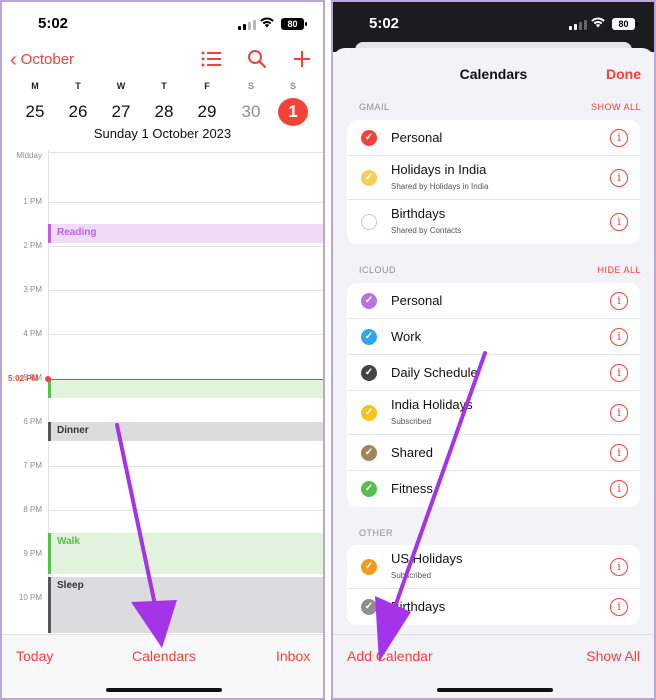 This screenshot has height=700, width=656. Describe the element at coordinates (121, 112) in the screenshot. I see `day-cell: 27` at that location.